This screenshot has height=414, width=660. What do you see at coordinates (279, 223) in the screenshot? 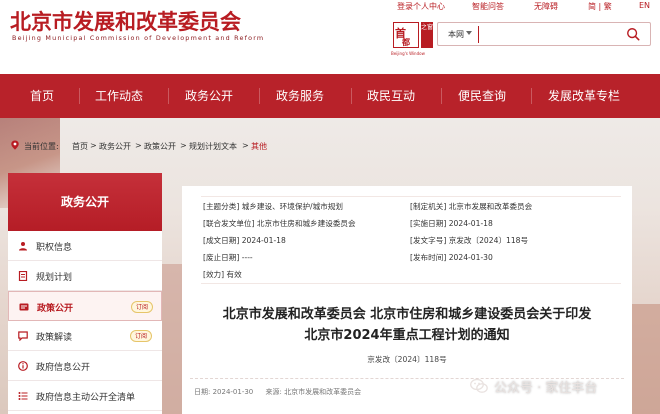
I see `meta-joint-issuer: [联合发文单位] 北京市住房和城乡建设委员会` at bounding box center [279, 223].